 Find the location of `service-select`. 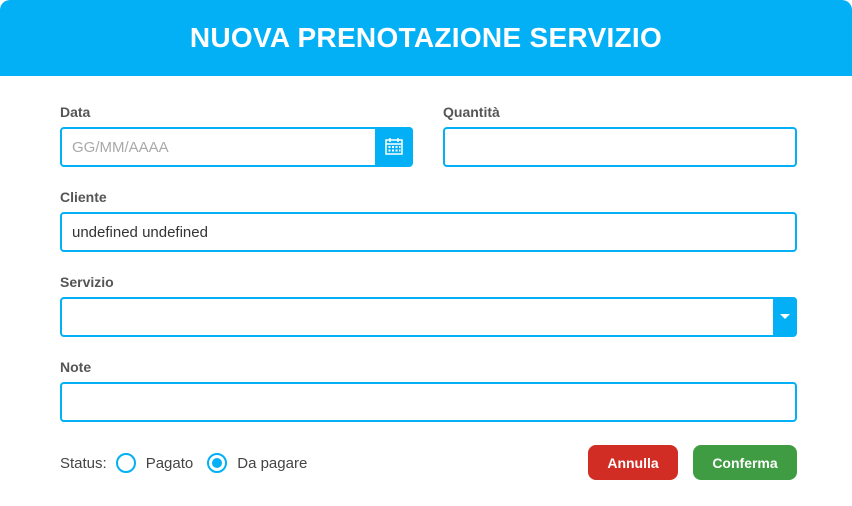

service-select is located at coordinates (428, 317).